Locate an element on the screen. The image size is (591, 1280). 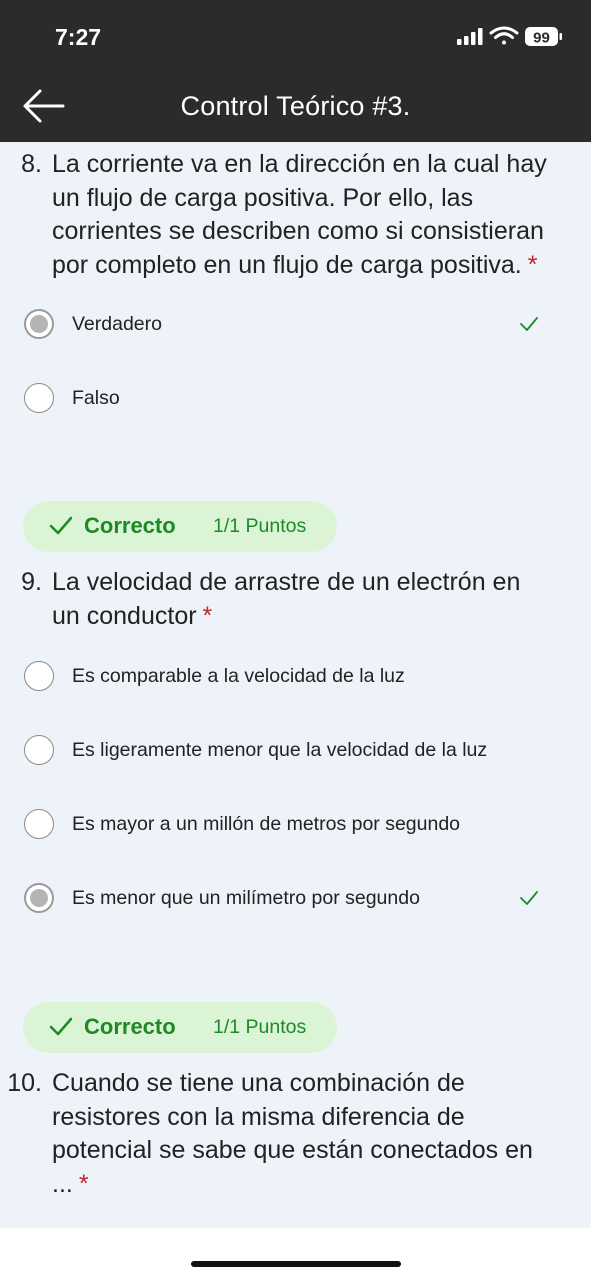
battery-level: 99 is located at coordinates (541, 38).